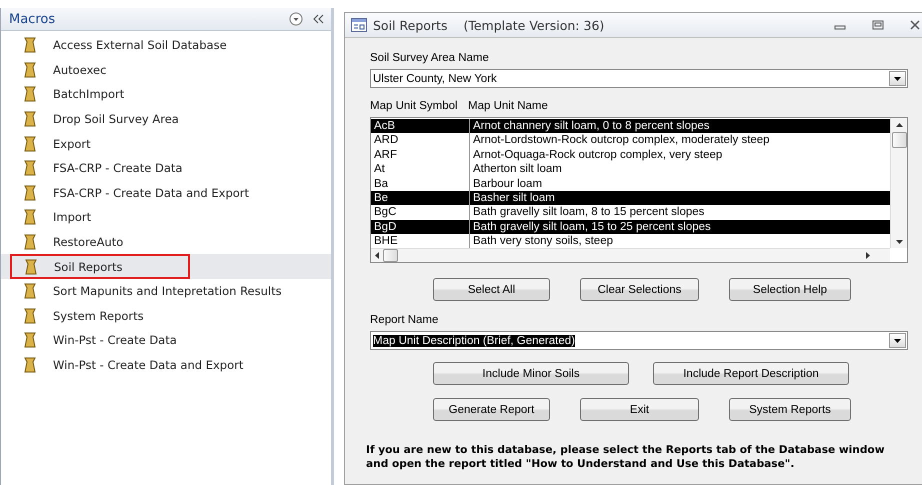 Image resolution: width=922 pixels, height=485 pixels. What do you see at coordinates (166, 119) in the screenshot?
I see `macro-item: Drop Soil Survey Area` at bounding box center [166, 119].